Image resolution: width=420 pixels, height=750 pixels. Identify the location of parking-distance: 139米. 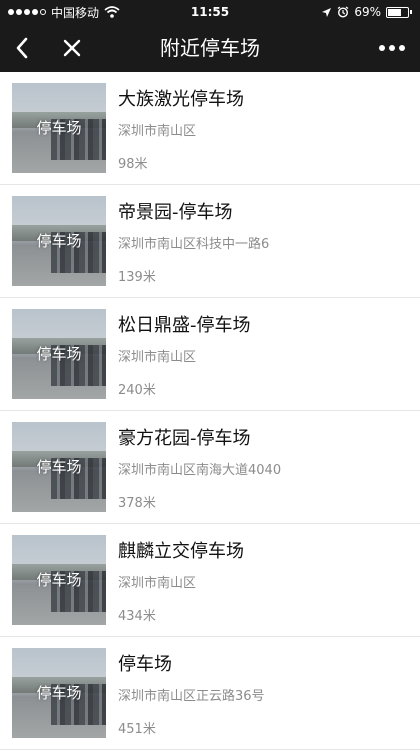
(137, 277).